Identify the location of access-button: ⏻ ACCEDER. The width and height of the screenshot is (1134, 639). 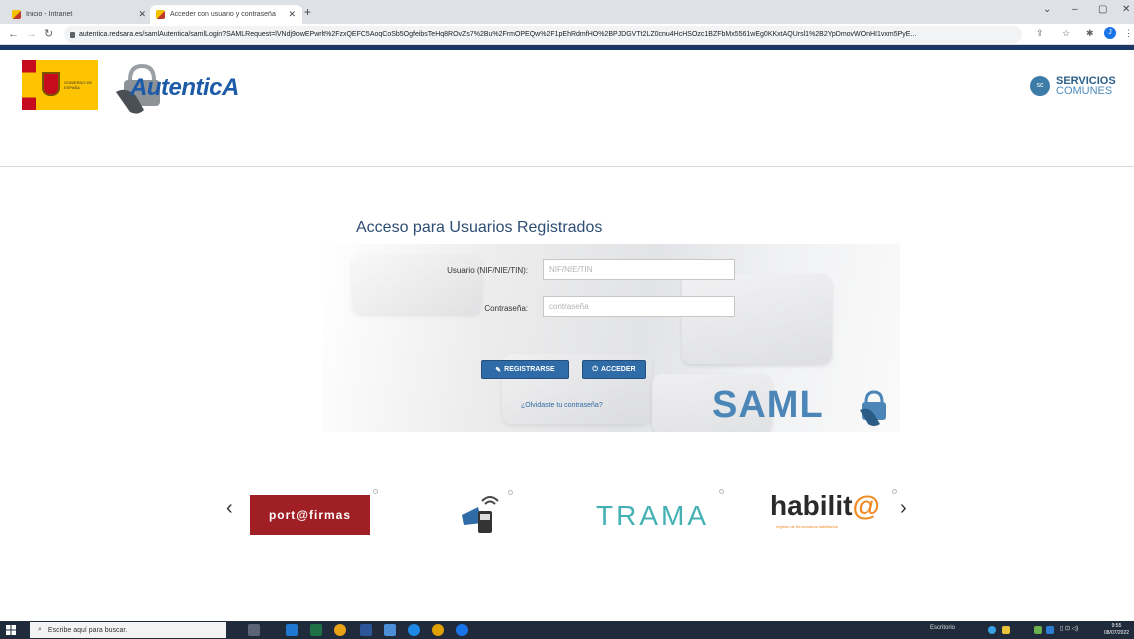
(614, 369).